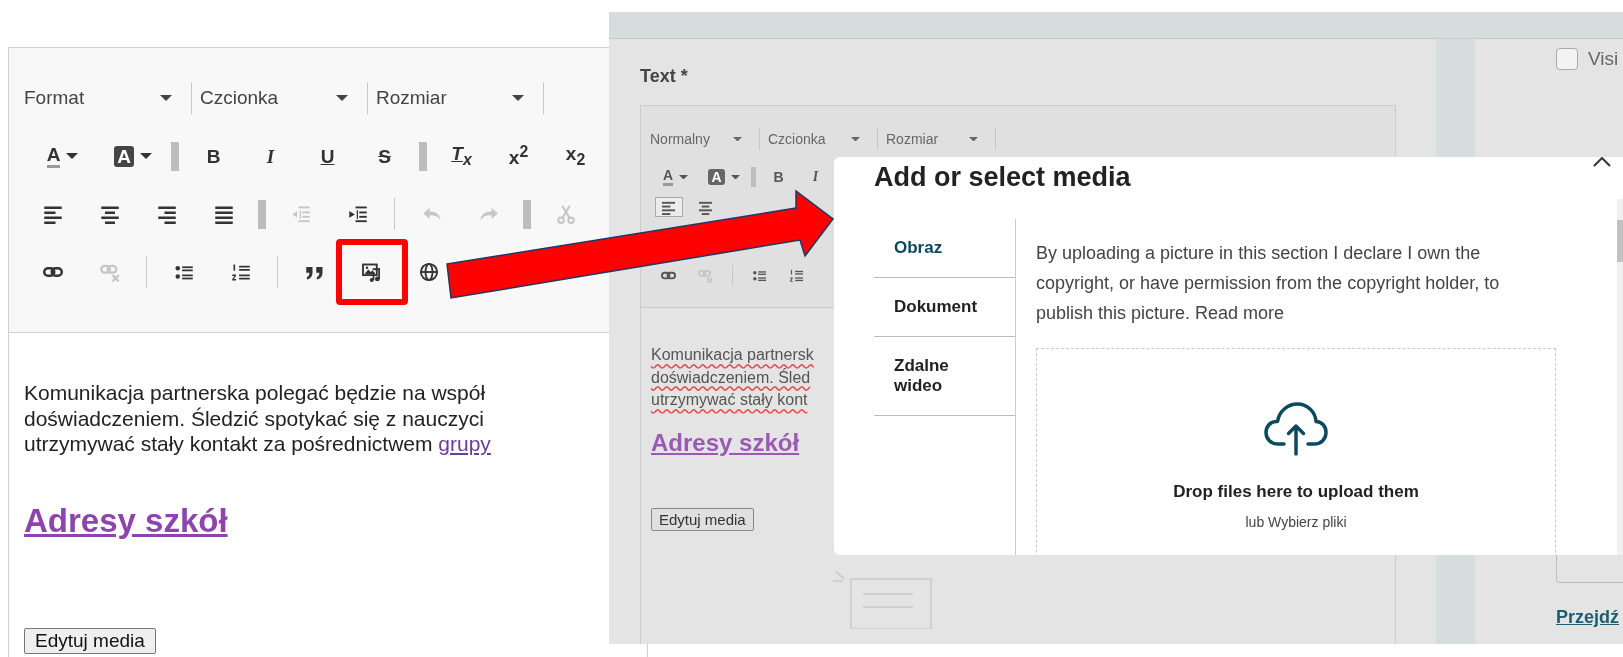 The height and width of the screenshot is (657, 1623). Describe the element at coordinates (1296, 429) in the screenshot. I see `cloud-upload-icon` at that location.